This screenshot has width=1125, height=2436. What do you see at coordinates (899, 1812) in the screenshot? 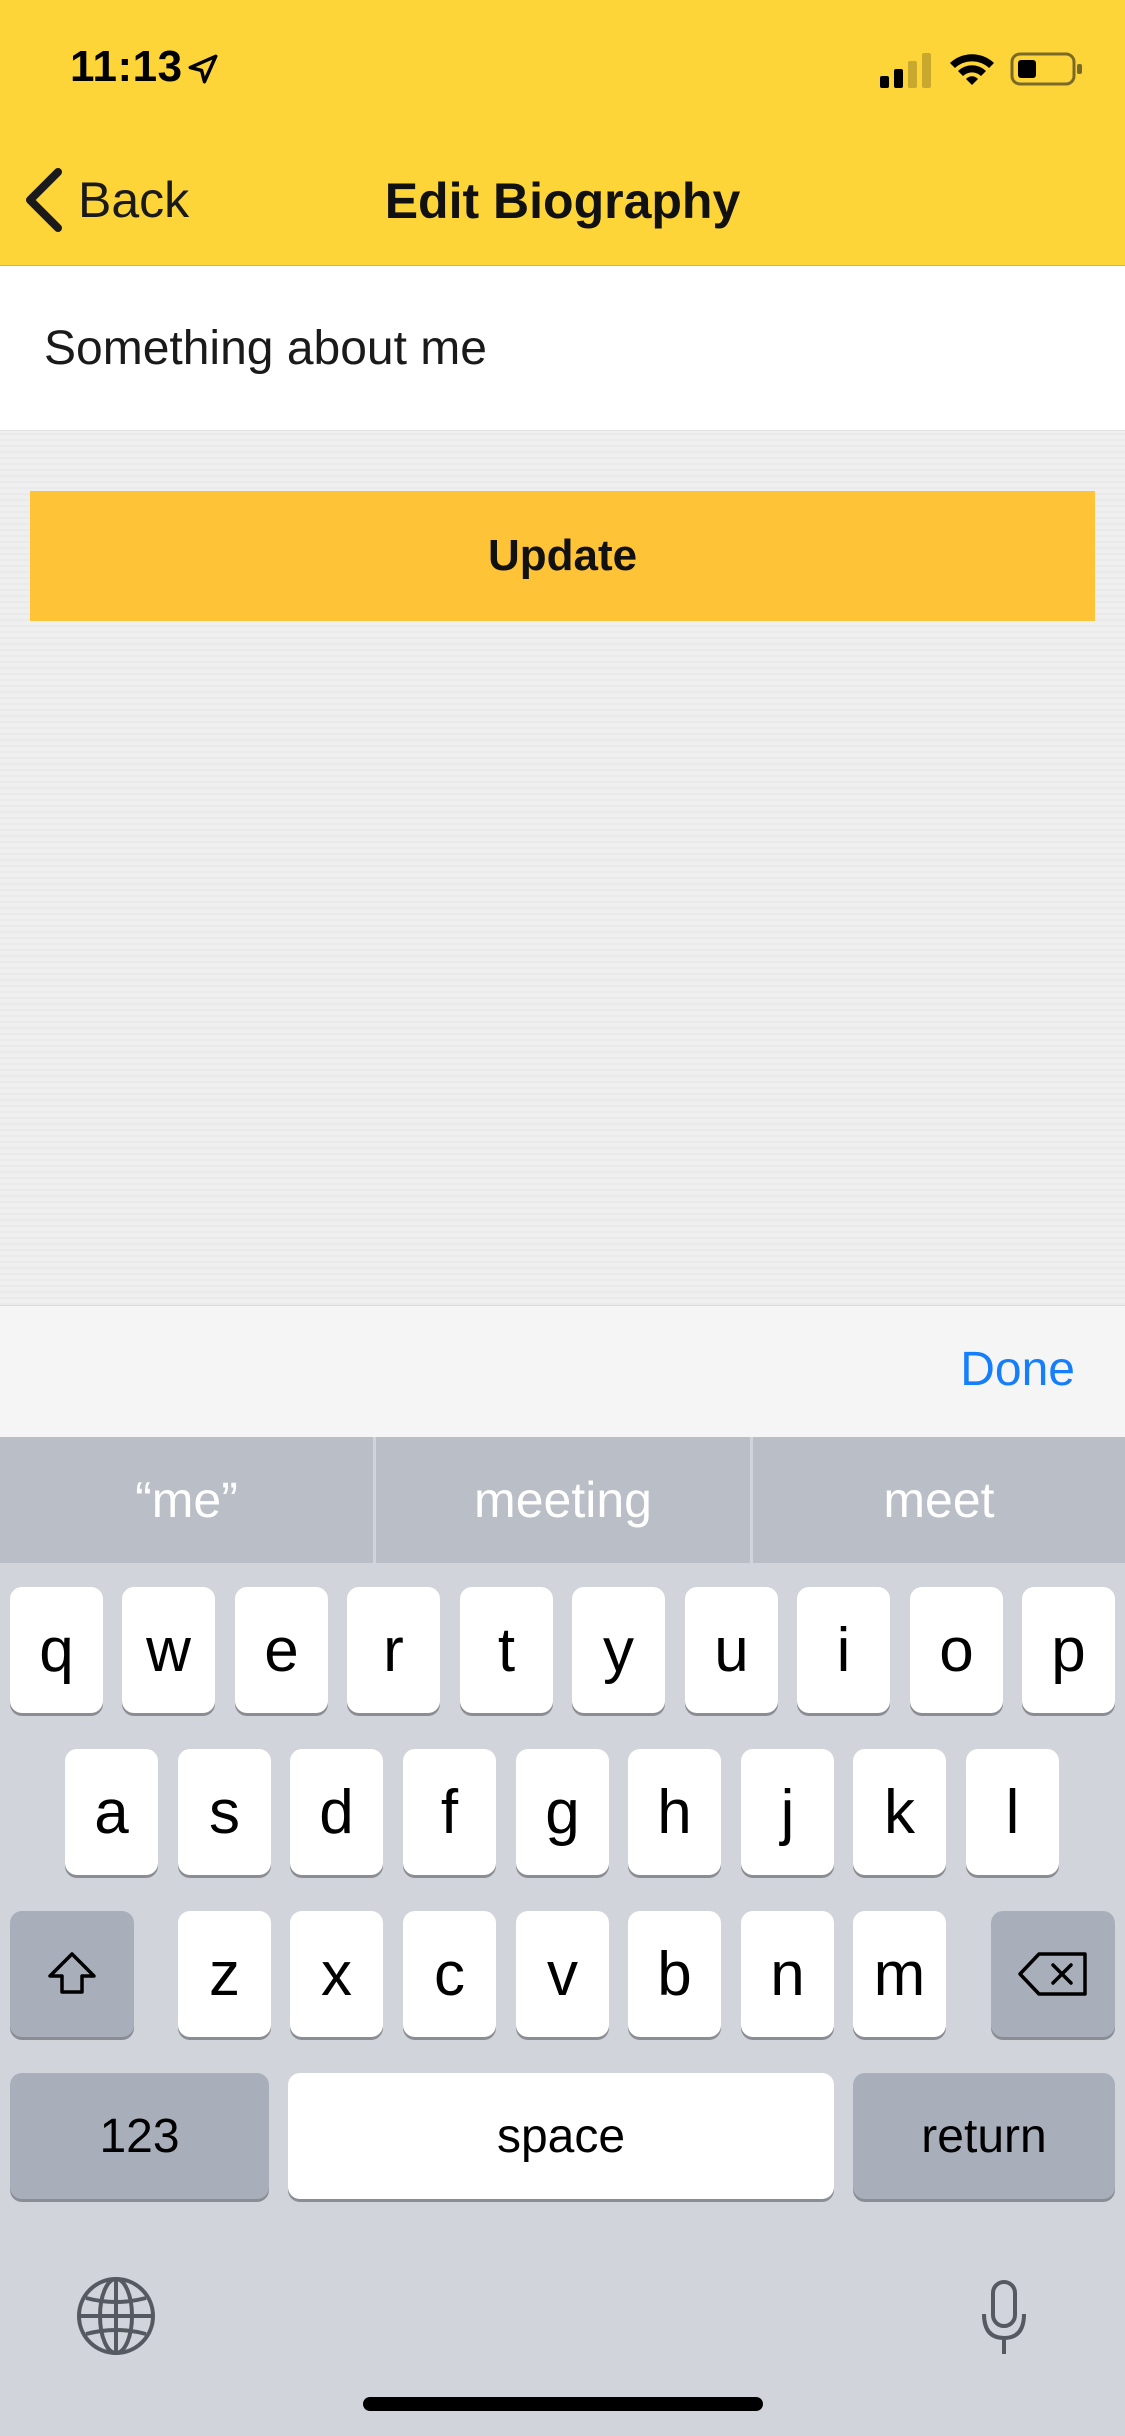
I see `key-k: k` at bounding box center [899, 1812].